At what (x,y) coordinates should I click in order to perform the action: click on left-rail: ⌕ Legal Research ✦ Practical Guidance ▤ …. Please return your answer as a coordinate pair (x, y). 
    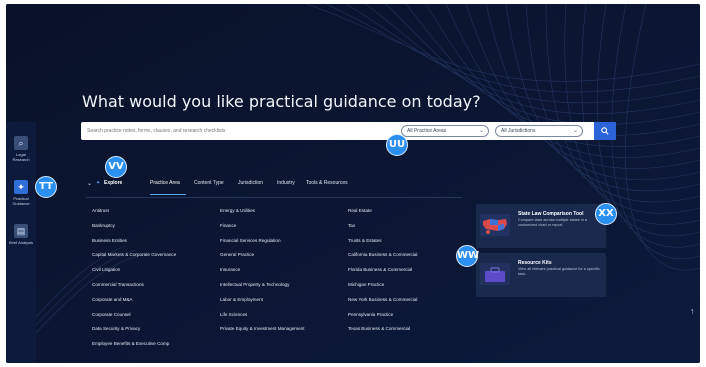
    Looking at the image, I should click on (21, 242).